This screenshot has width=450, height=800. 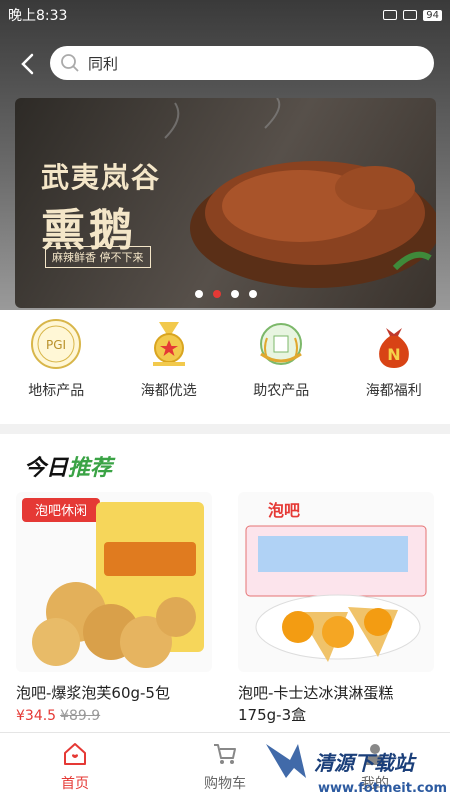 I want to click on category-label: 海都优选, so click(x=168, y=391).